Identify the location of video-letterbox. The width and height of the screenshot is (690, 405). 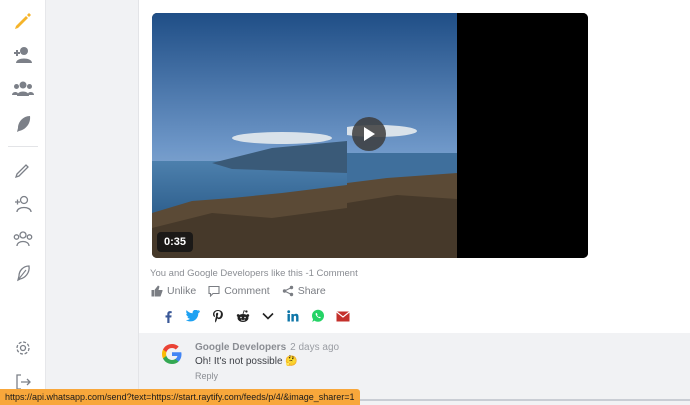
(522, 135).